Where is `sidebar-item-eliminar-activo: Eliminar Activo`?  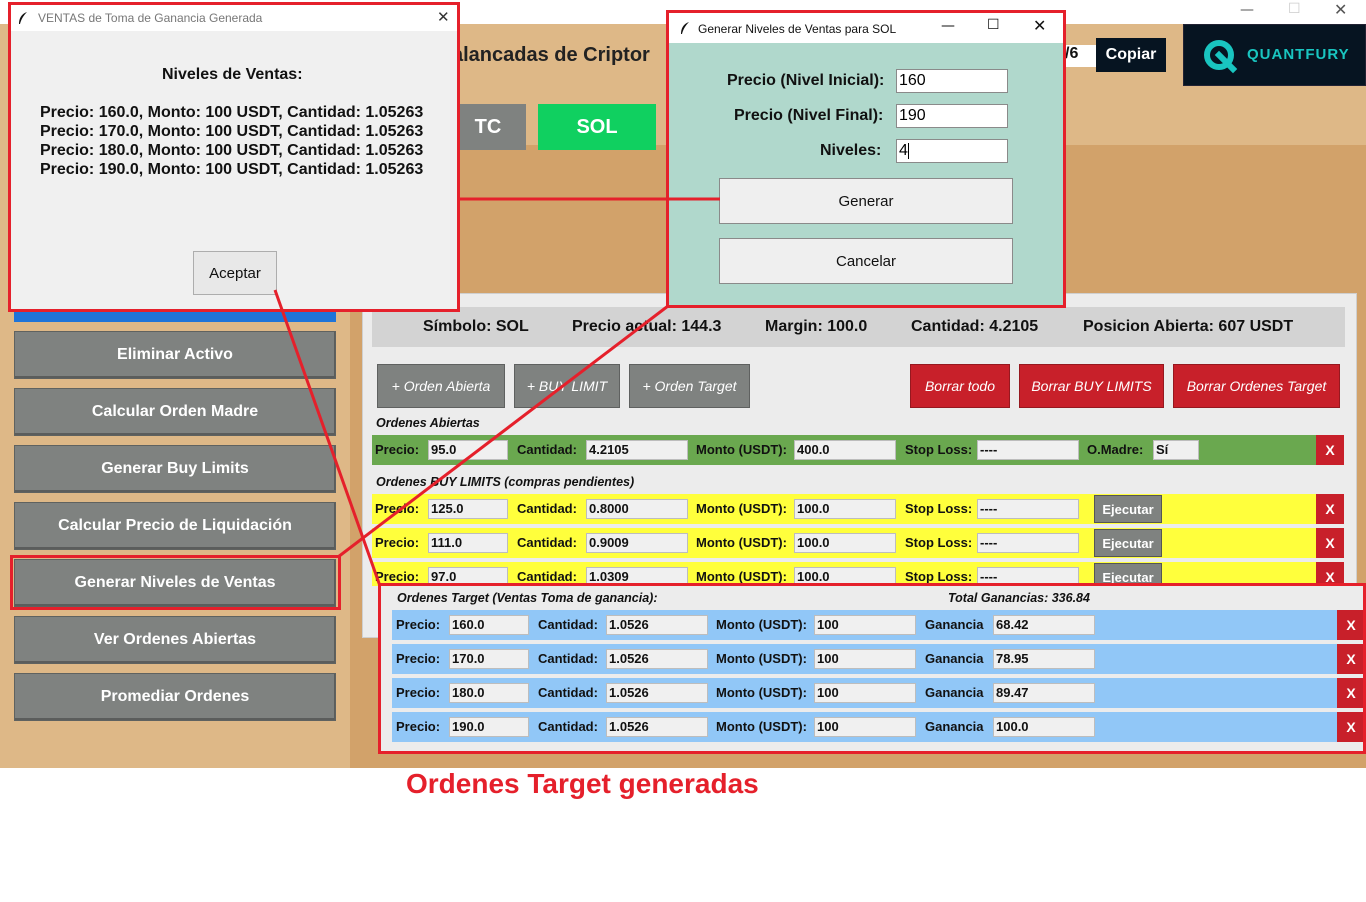
sidebar-item-eliminar-activo: Eliminar Activo is located at coordinates (175, 355).